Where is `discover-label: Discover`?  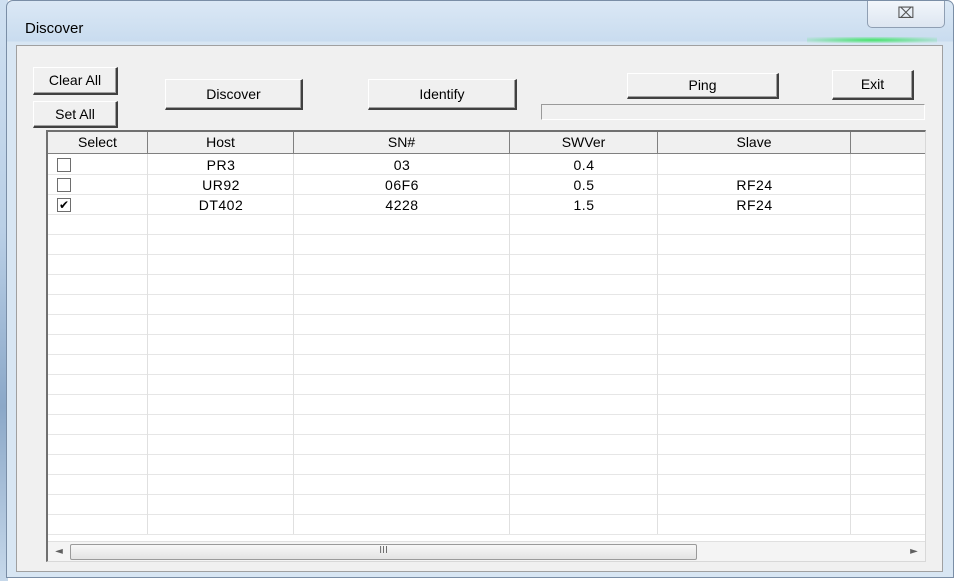
discover-label: Discover is located at coordinates (233, 94).